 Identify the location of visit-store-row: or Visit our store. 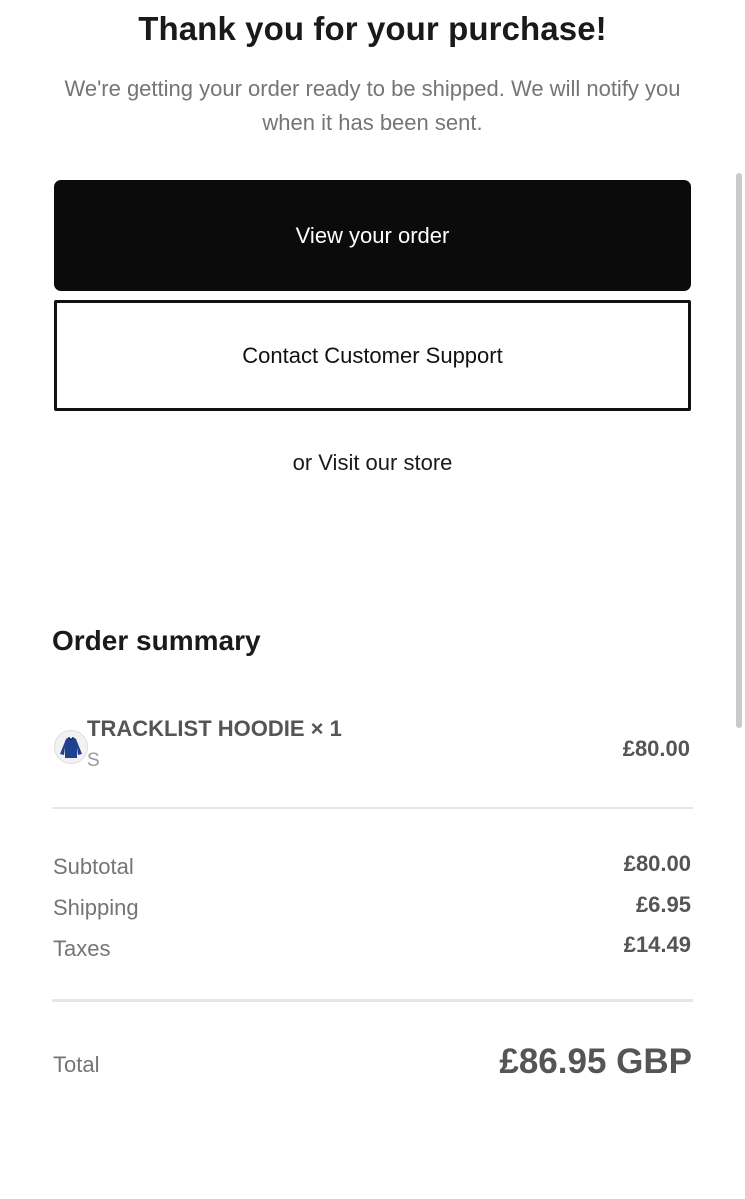
(372, 463).